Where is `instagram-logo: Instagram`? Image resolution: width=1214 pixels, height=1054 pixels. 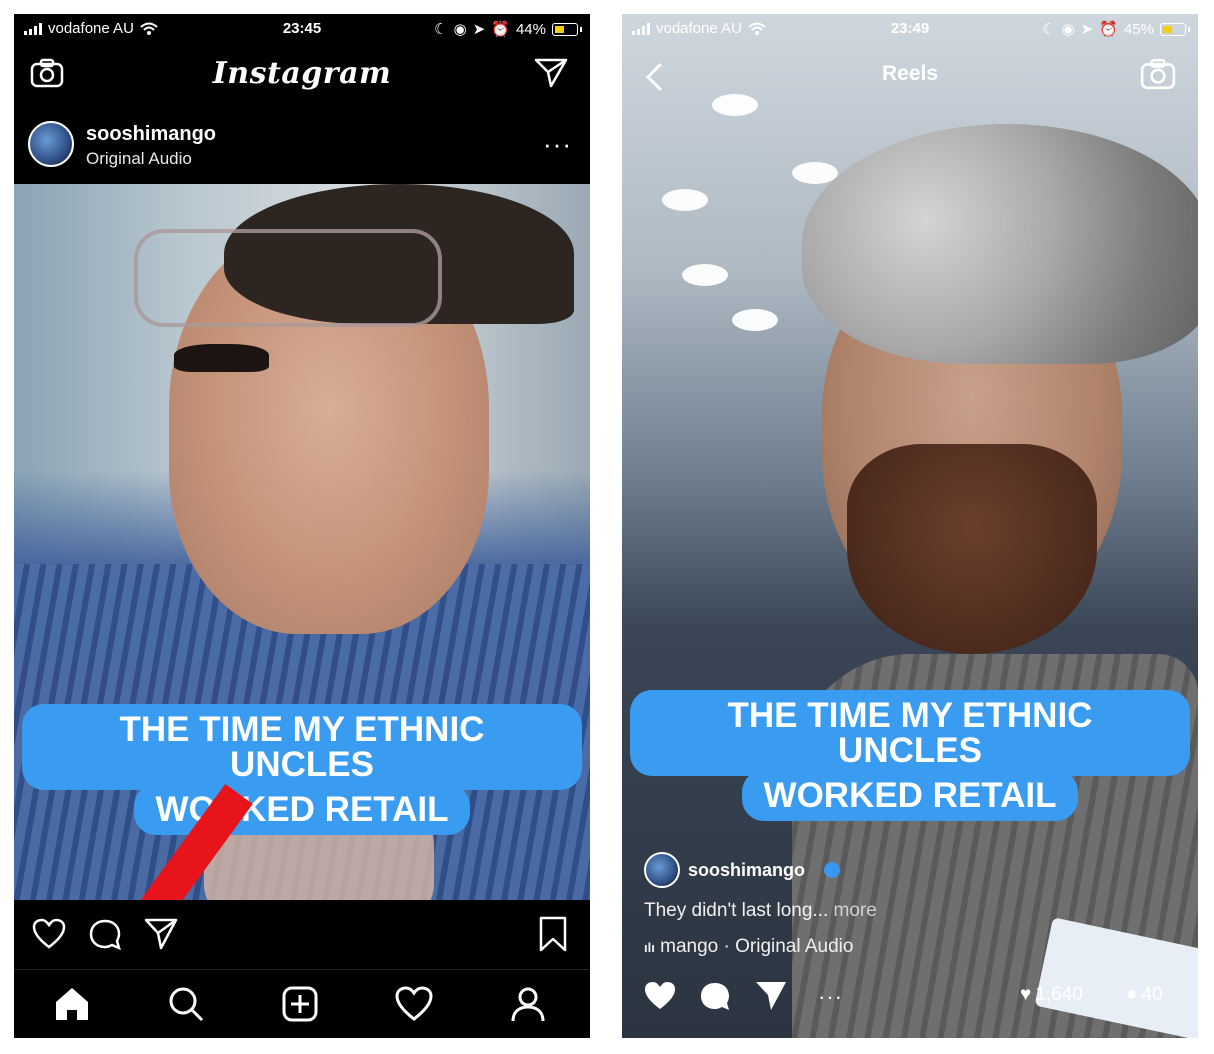
instagram-logo: Instagram is located at coordinates (302, 73).